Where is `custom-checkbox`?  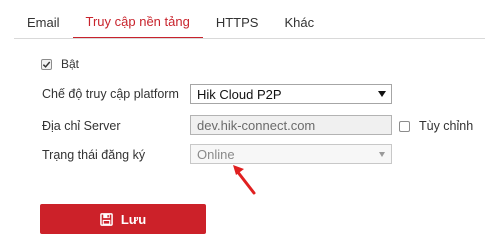
custom-checkbox is located at coordinates (404, 126).